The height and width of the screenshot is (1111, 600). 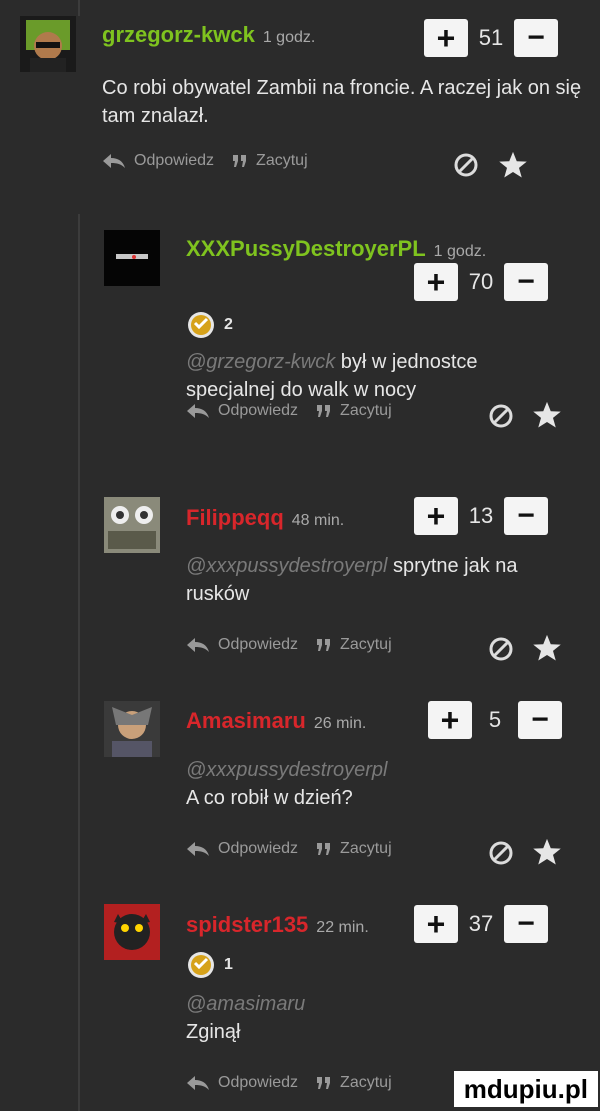 What do you see at coordinates (481, 516) in the screenshot?
I see `vote-box: + 13 −` at bounding box center [481, 516].